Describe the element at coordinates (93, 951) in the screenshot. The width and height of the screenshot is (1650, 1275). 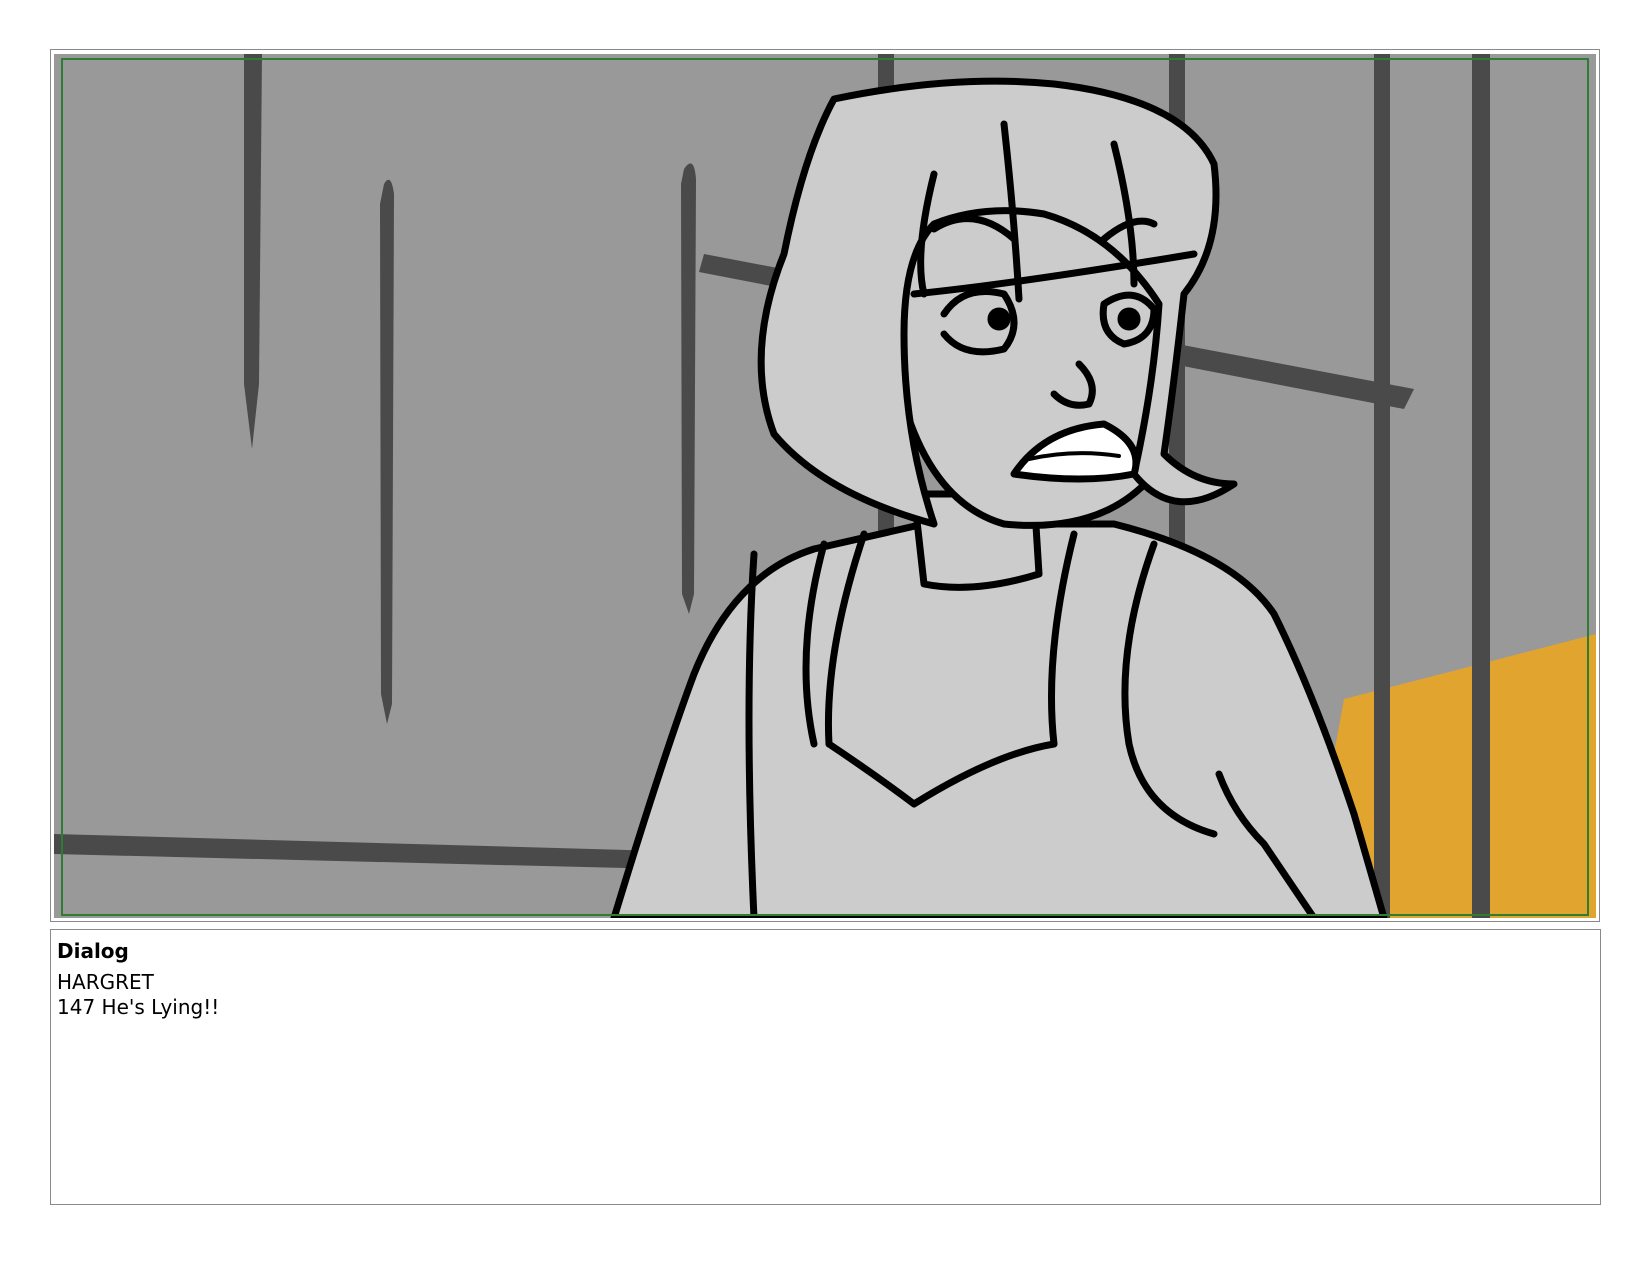
I see `dialog-heading: Dialog` at that location.